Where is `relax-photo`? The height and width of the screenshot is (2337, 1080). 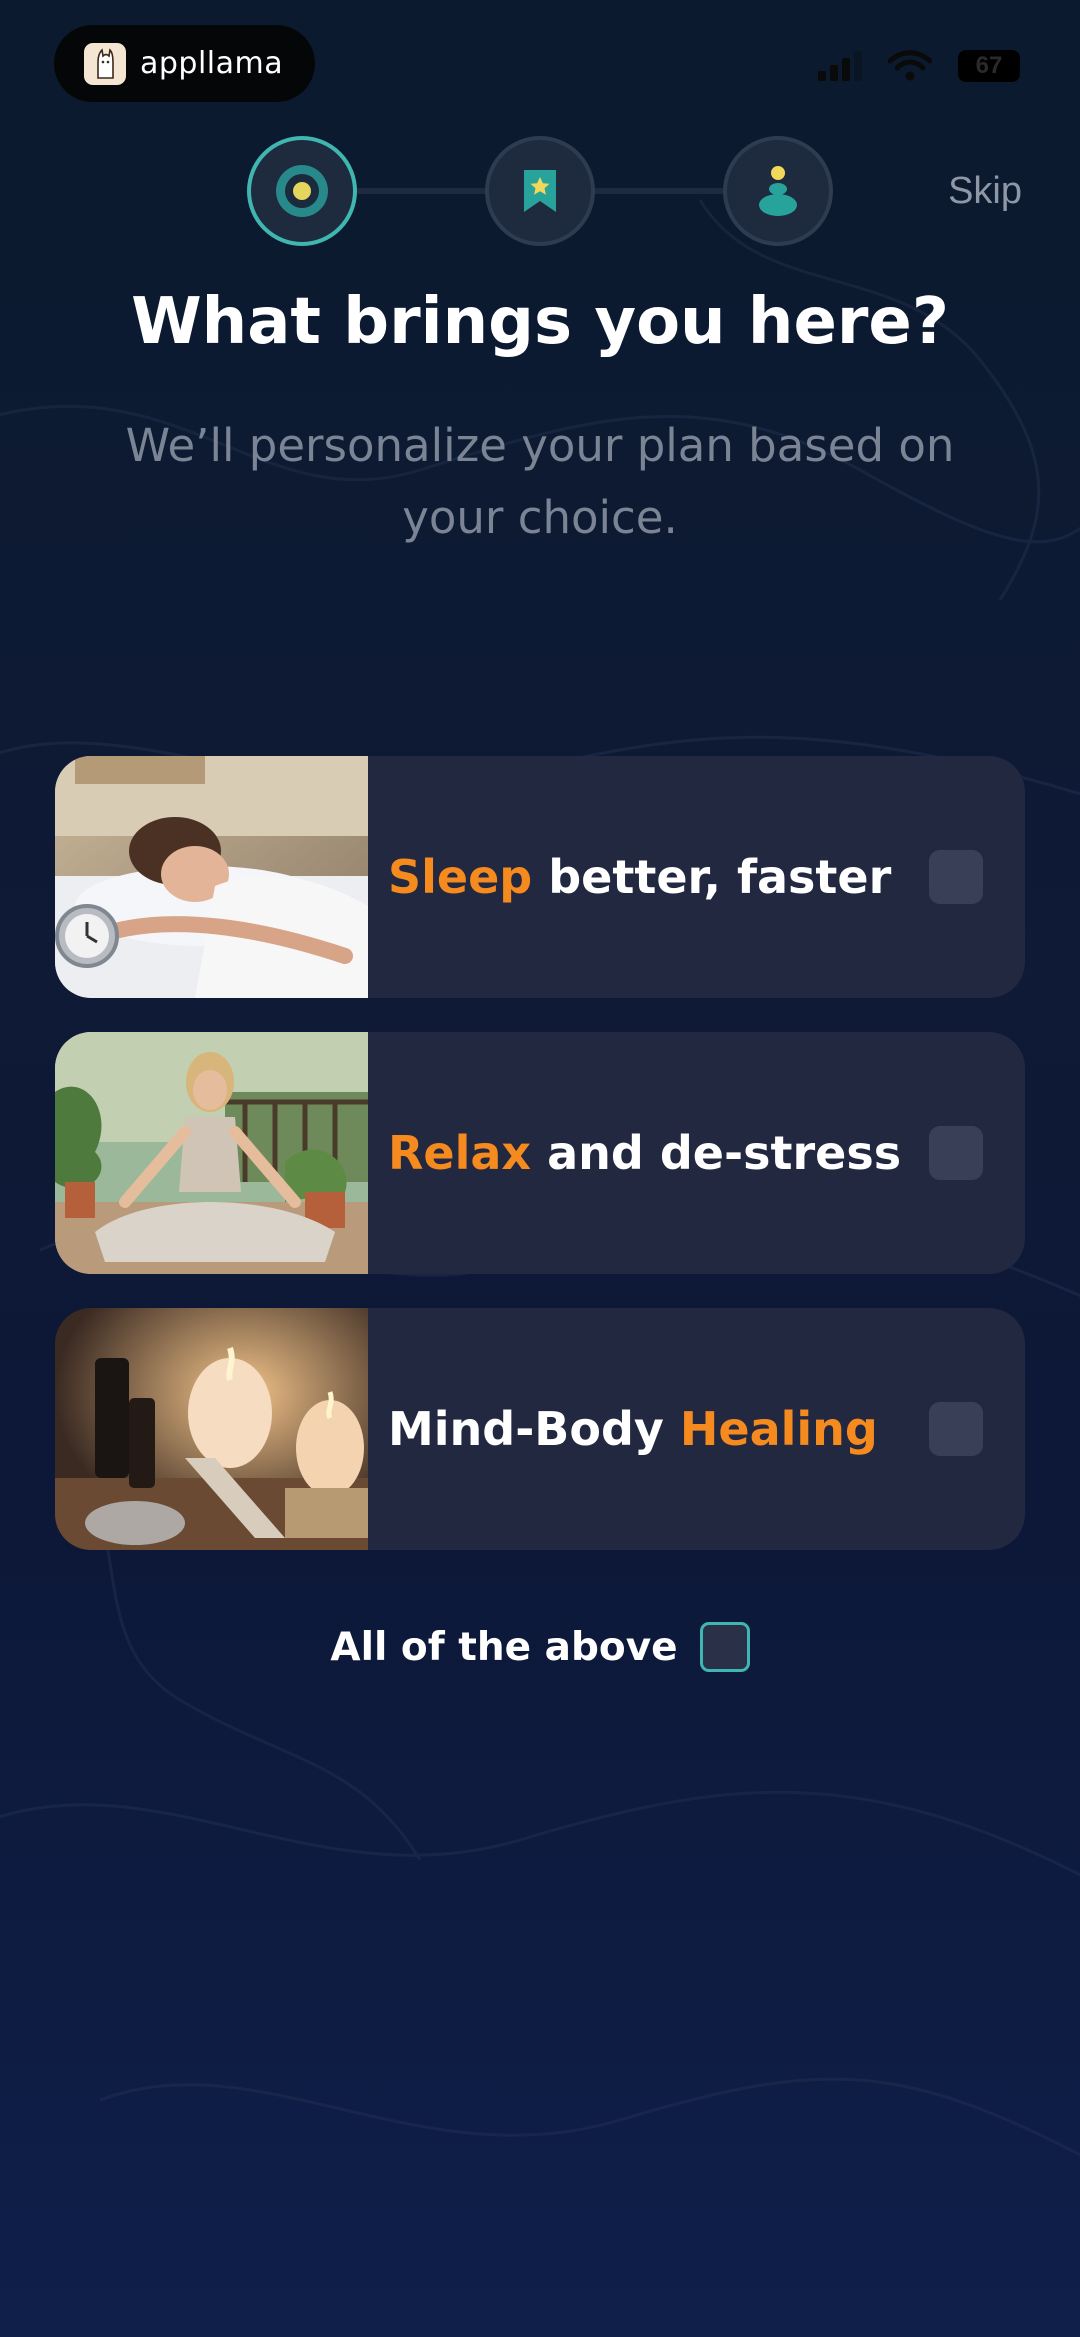 relax-photo is located at coordinates (211, 1153).